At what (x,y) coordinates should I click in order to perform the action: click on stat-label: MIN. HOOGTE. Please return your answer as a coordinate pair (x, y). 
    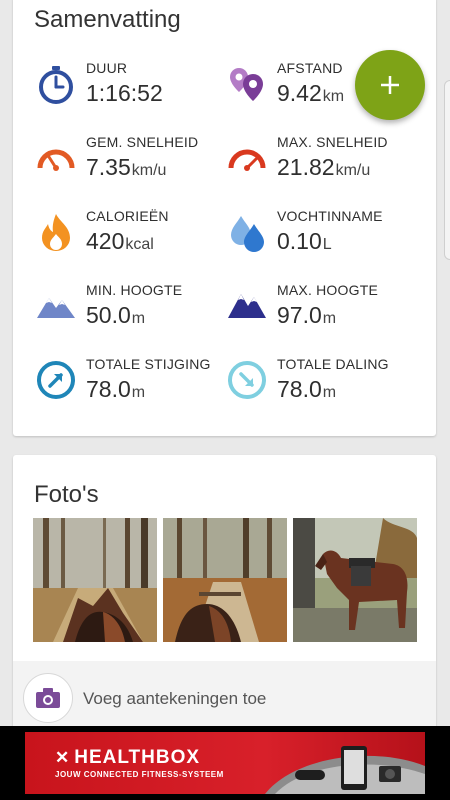
    Looking at the image, I should click on (134, 290).